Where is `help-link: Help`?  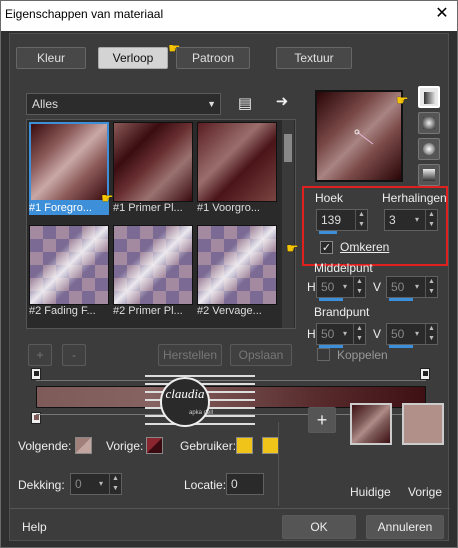 help-link: Help is located at coordinates (34, 527).